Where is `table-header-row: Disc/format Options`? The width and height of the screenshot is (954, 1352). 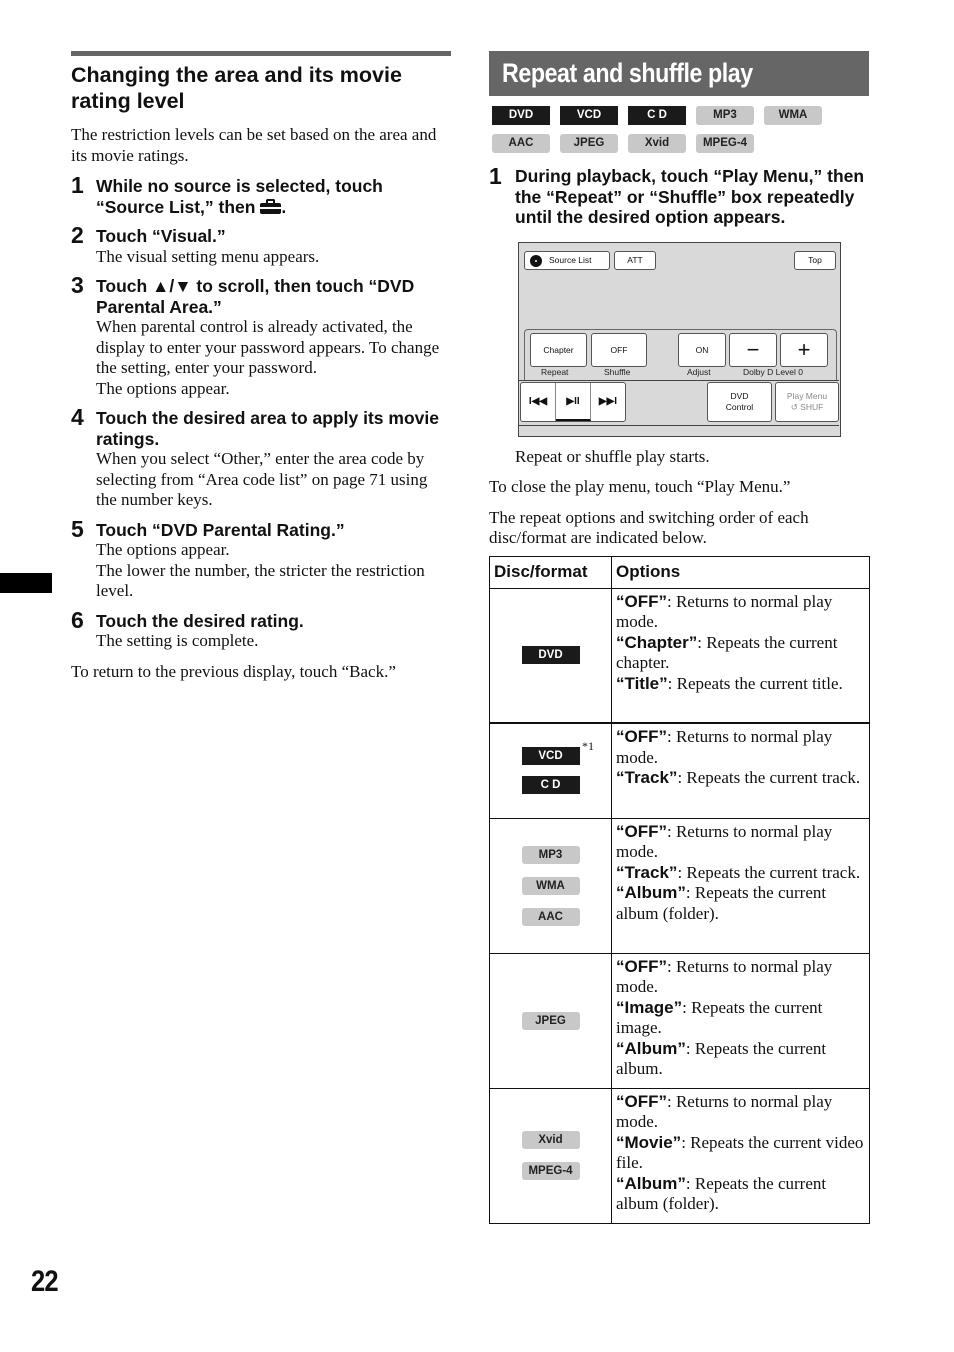 table-header-row: Disc/format Options is located at coordinates (679, 572).